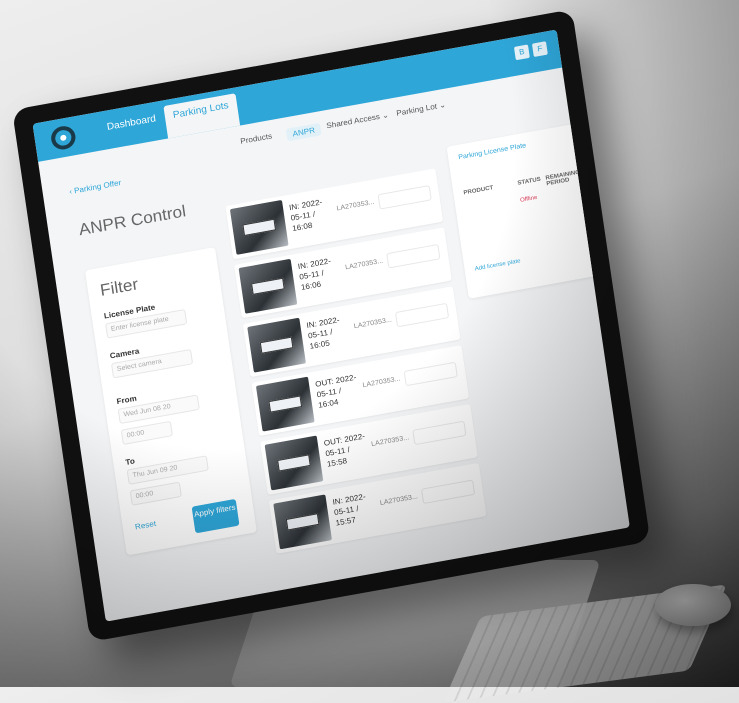 The height and width of the screenshot is (703, 739). Describe the element at coordinates (256, 139) in the screenshot. I see `subnav-products: Products` at that location.